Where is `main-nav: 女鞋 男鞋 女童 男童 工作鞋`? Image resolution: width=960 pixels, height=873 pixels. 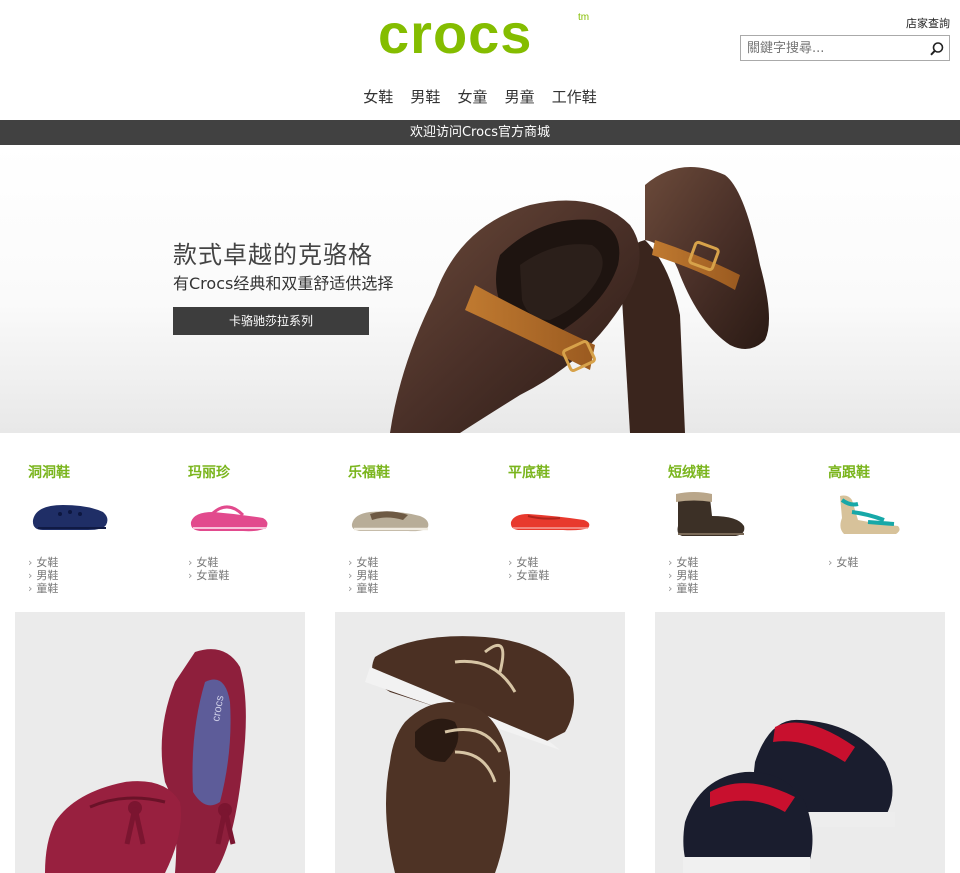
main-nav: 女鞋 男鞋 女童 男童 工作鞋 is located at coordinates (480, 96).